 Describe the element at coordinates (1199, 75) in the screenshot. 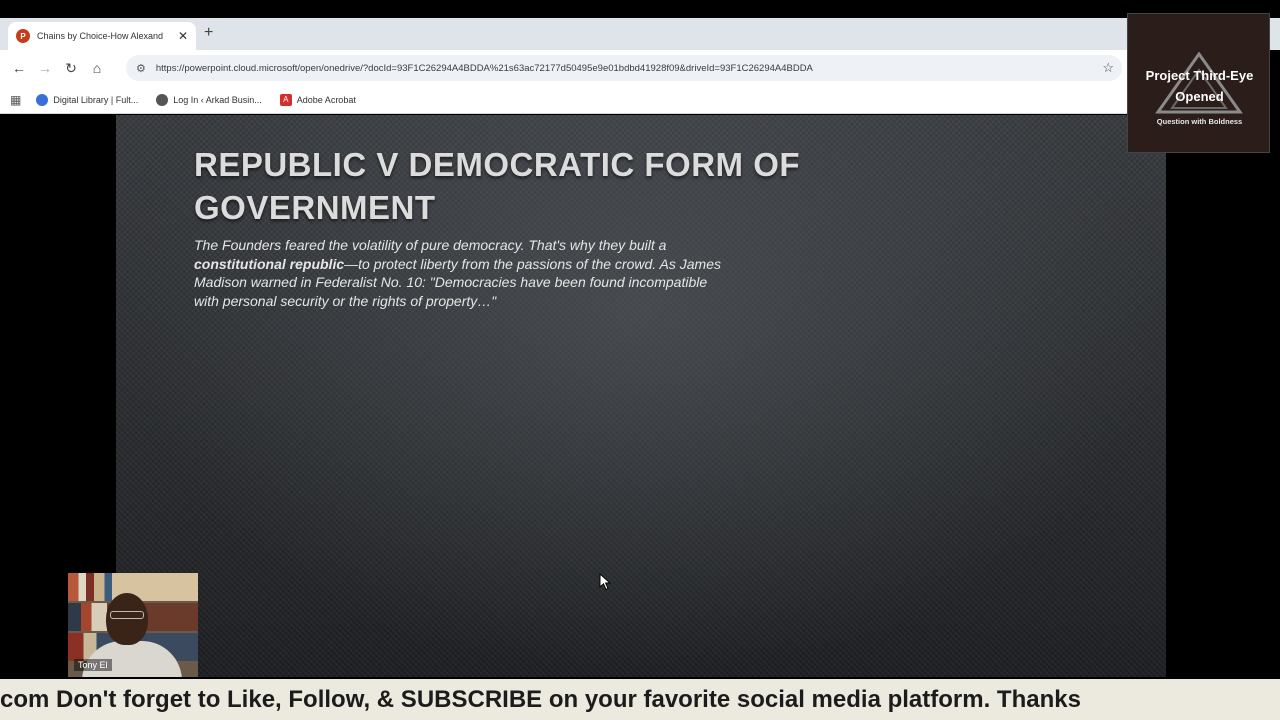

I see `logo-line-1: Project Third-Eye` at that location.